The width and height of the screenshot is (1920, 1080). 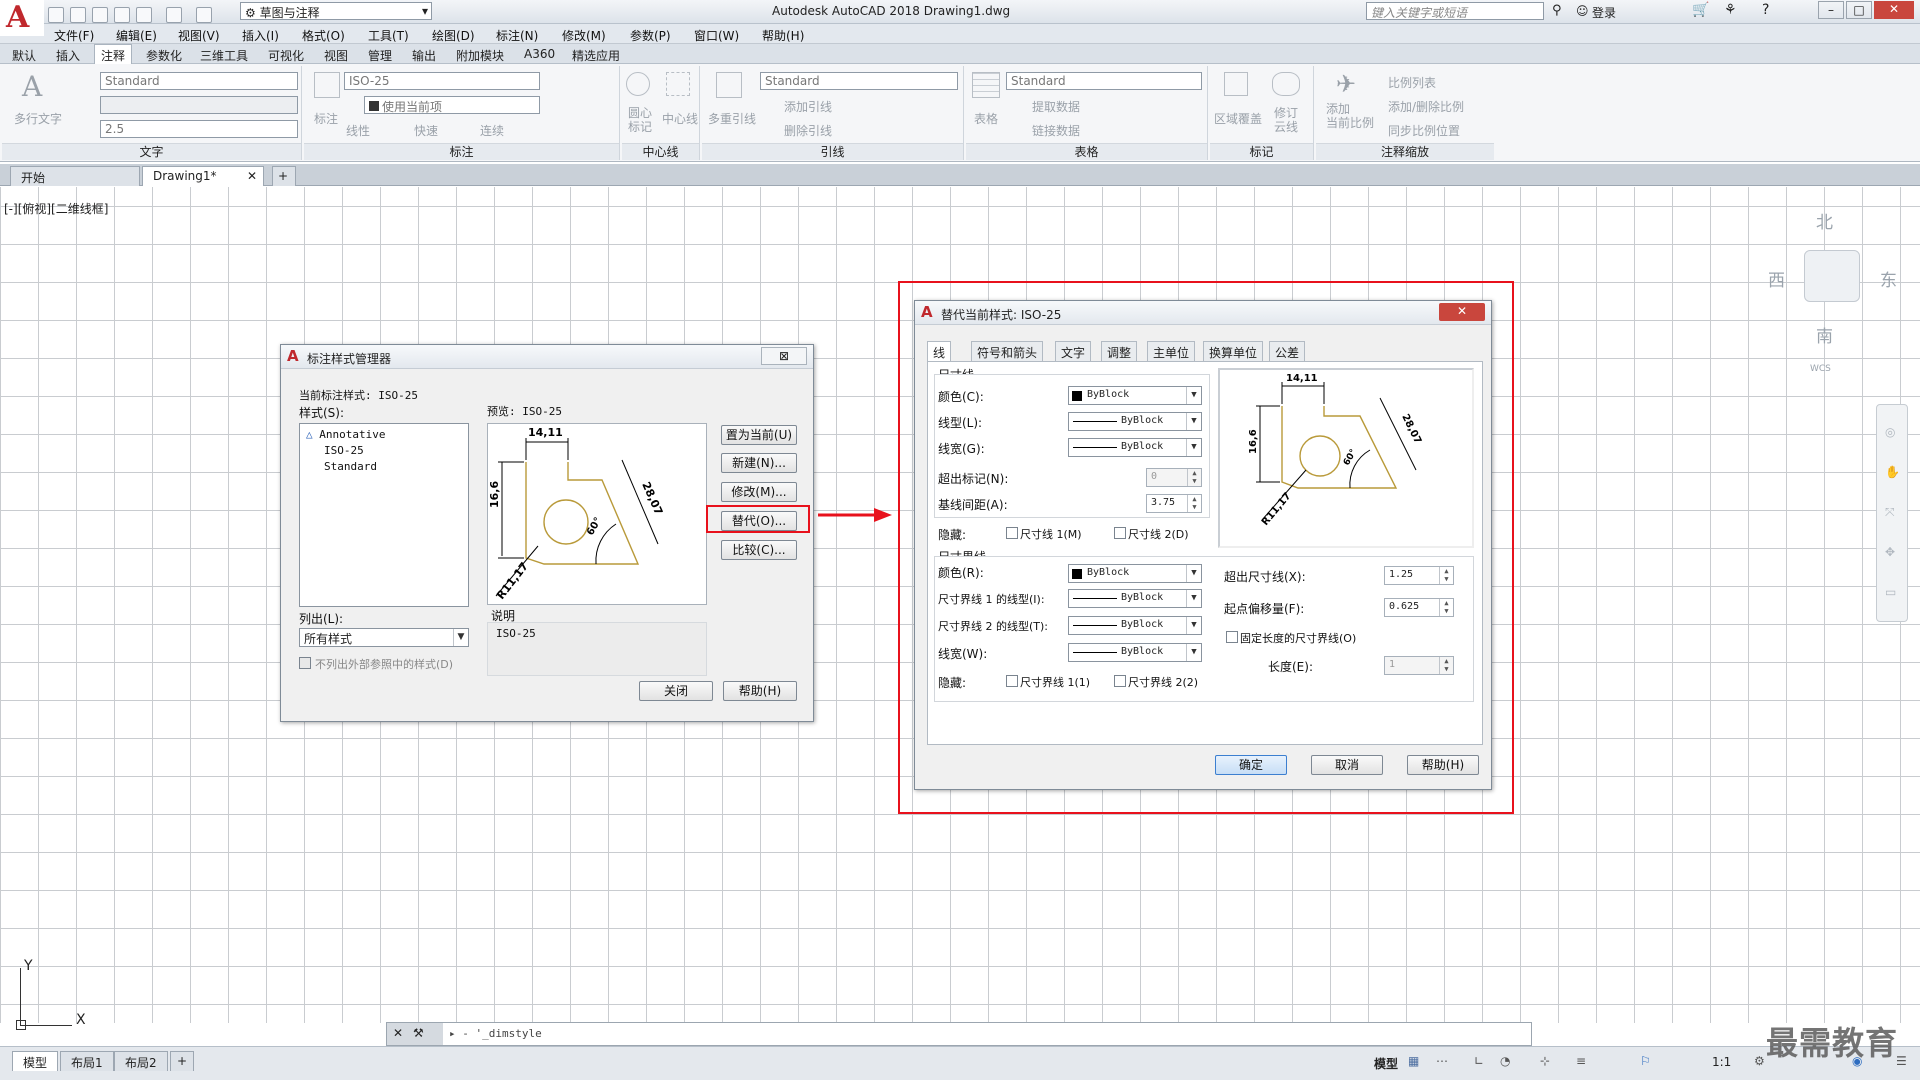 What do you see at coordinates (480, 55) in the screenshot?
I see `tab-addins: 附加模块` at bounding box center [480, 55].